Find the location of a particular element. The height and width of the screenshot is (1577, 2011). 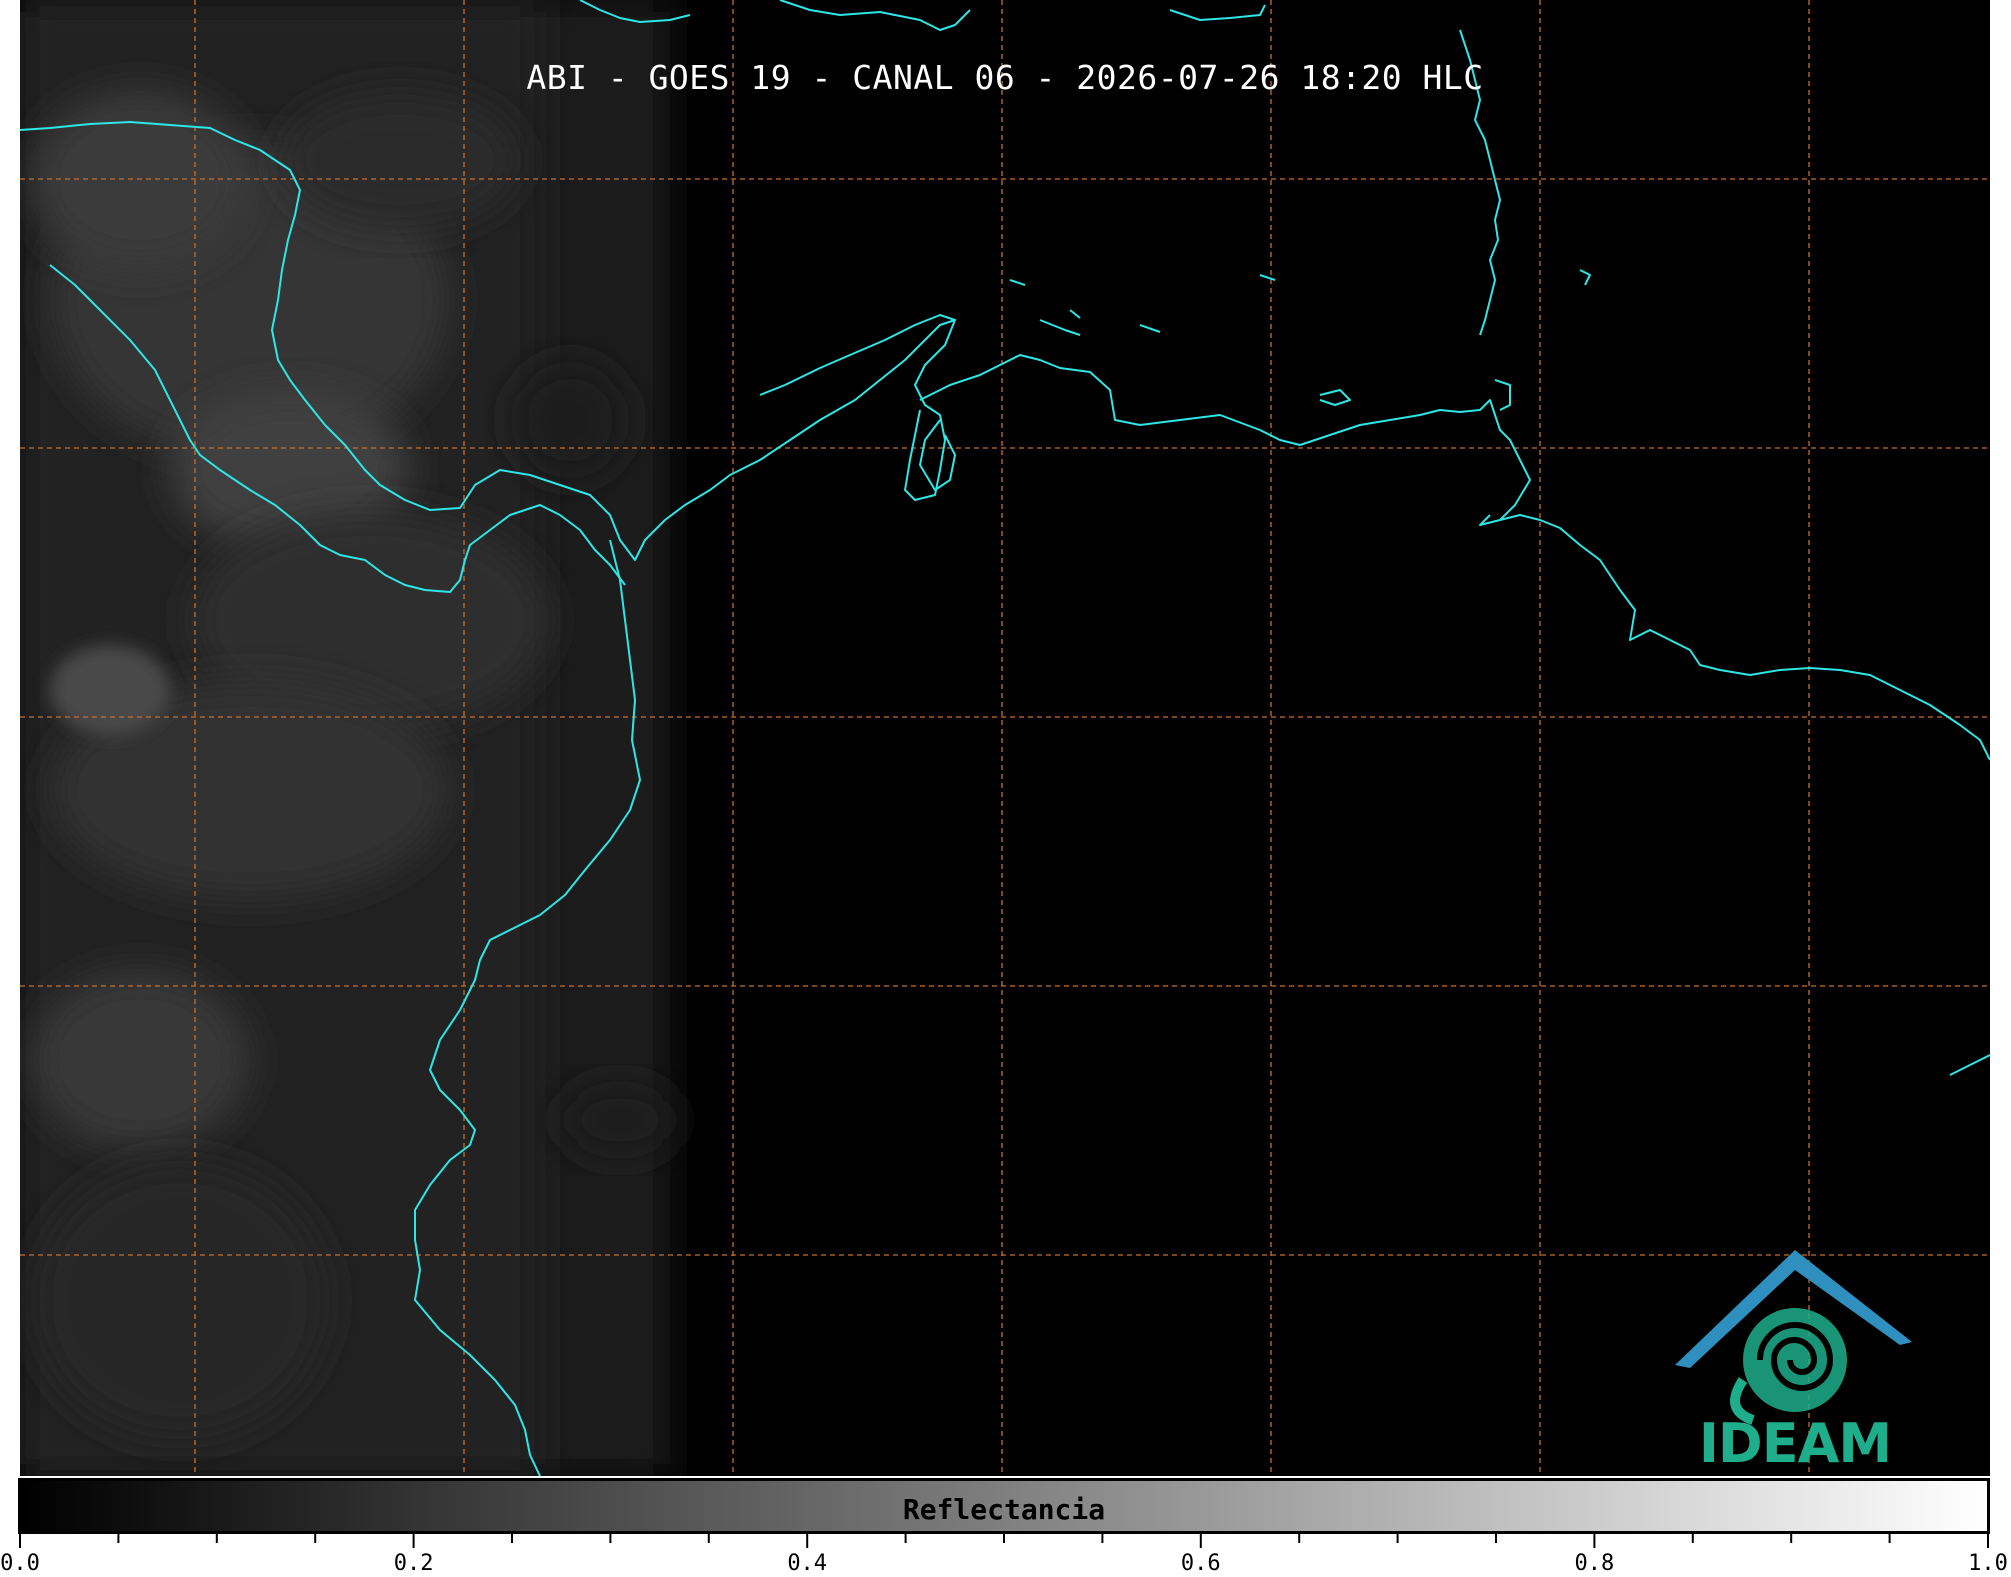

coastline-margarita is located at coordinates (1335, 397).